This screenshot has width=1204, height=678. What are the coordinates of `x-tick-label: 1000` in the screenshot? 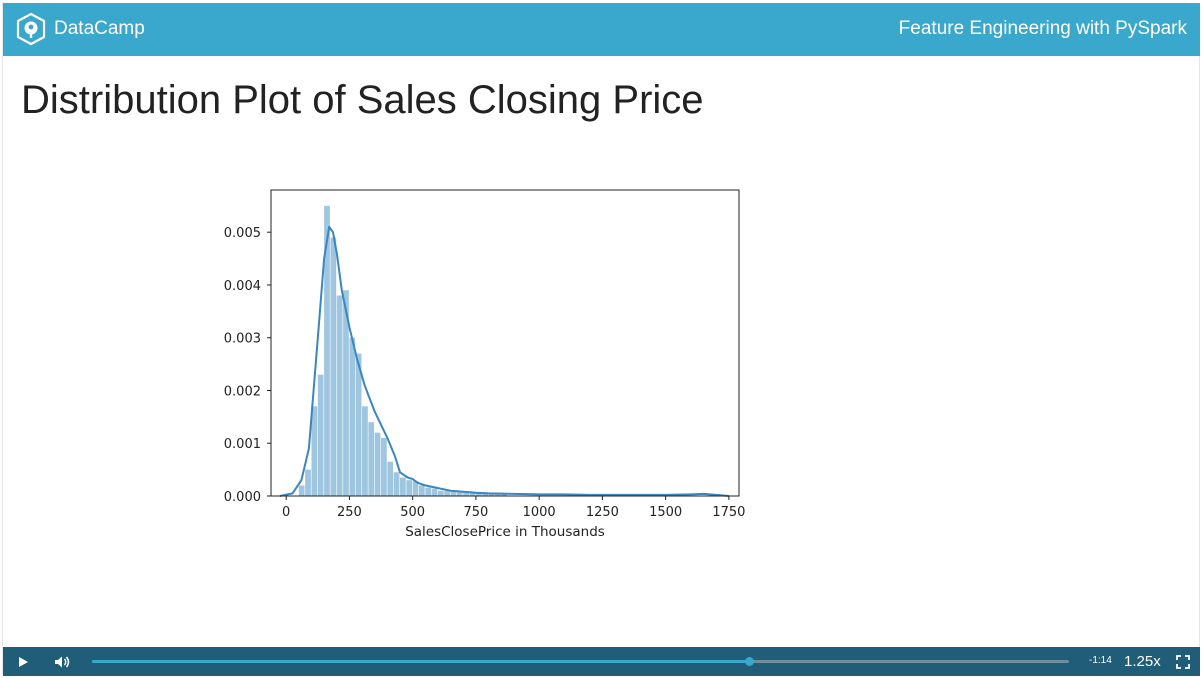 It's located at (539, 512).